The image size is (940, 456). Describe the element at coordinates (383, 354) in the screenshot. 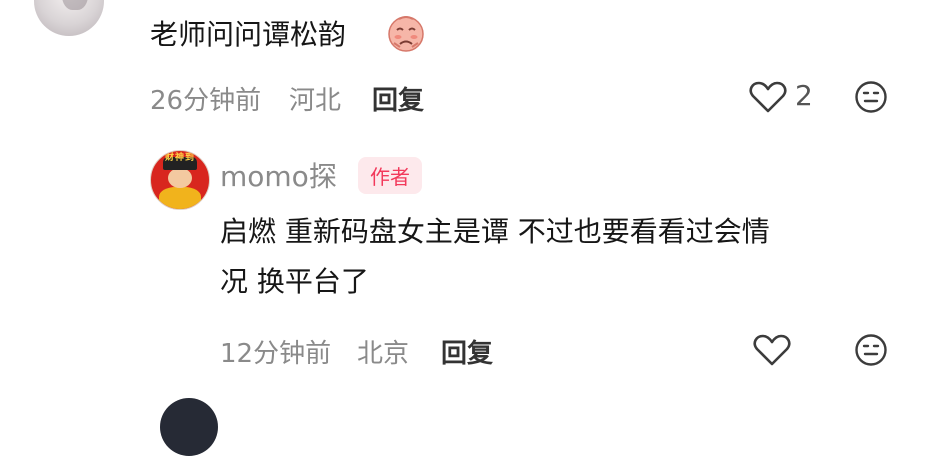

I see `comment-location: 北京` at that location.